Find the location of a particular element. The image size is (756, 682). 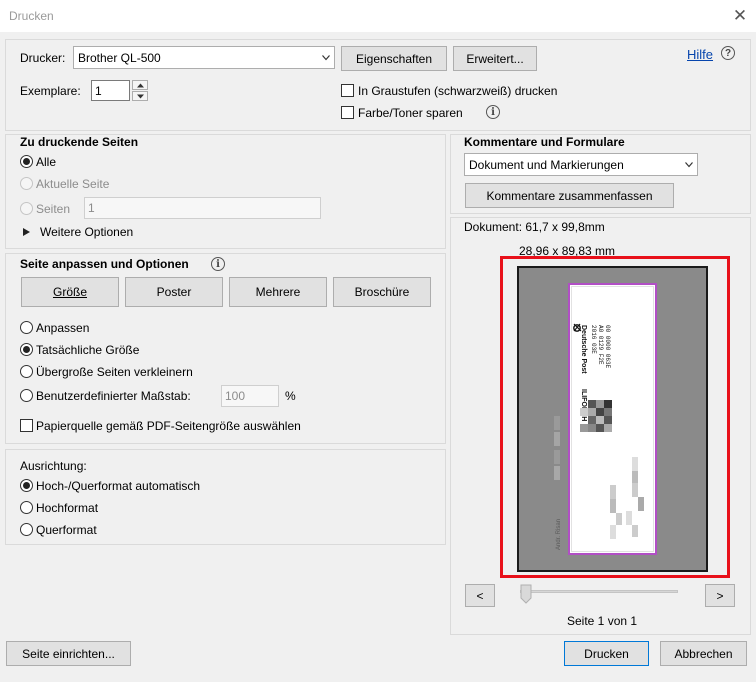

blurred-address is located at coordinates (627, 498).